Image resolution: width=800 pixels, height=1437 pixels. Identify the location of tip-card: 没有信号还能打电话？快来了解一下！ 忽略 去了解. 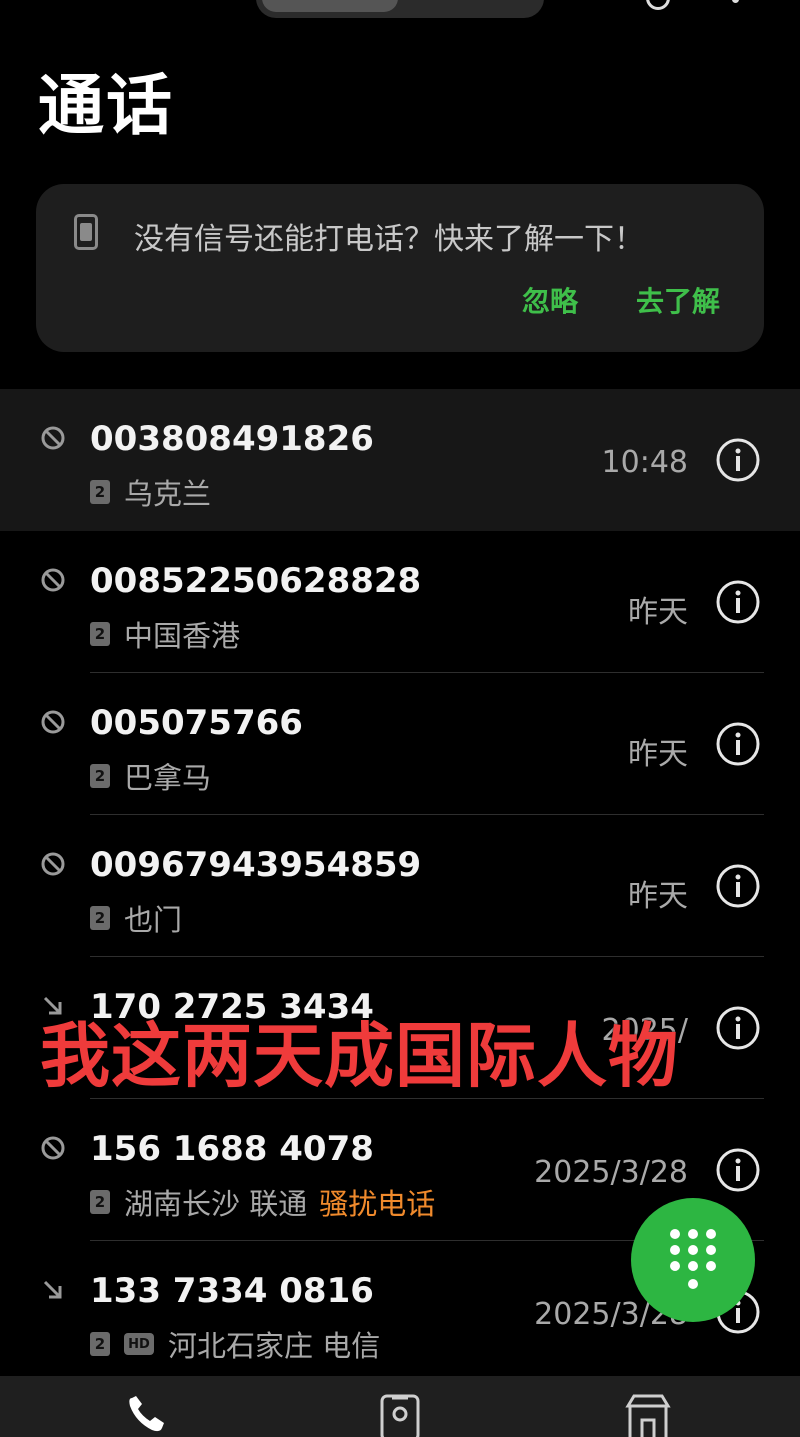
(400, 268).